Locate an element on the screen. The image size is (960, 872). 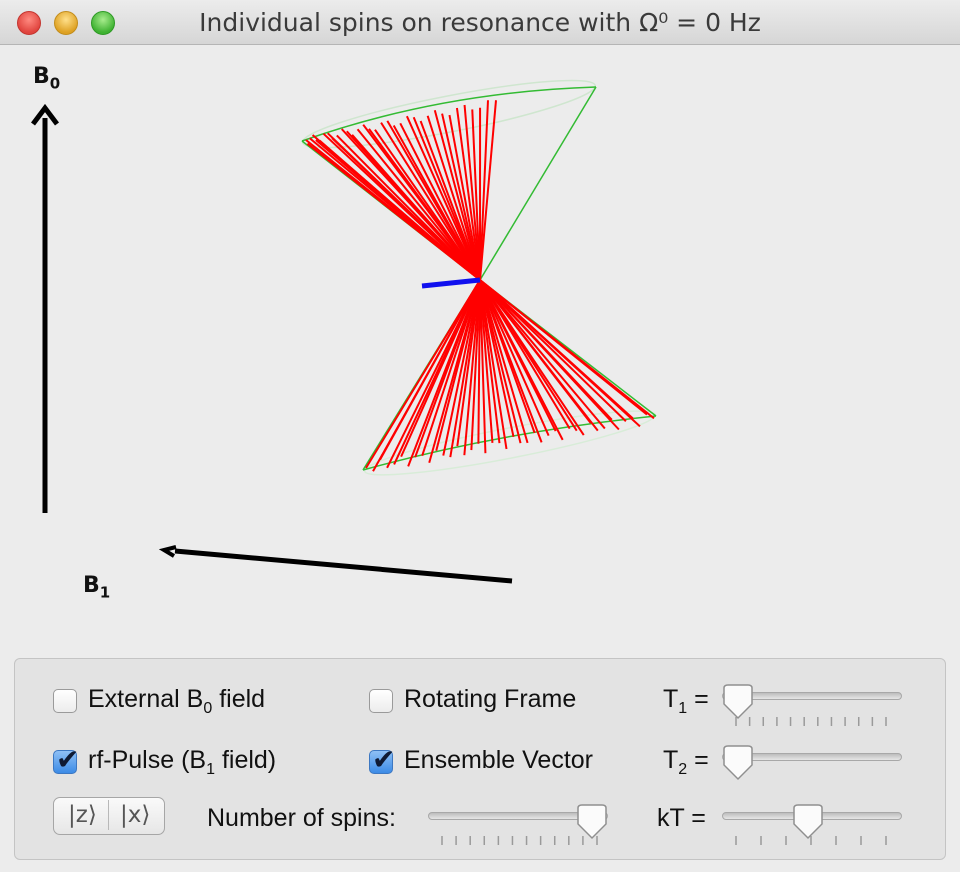
rf-pulse-checkbox is located at coordinates (66, 759).